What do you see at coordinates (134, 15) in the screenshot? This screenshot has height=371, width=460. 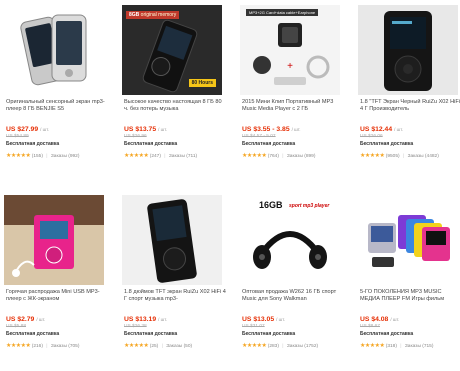 I see `badge-text: 8GB` at bounding box center [134, 15].